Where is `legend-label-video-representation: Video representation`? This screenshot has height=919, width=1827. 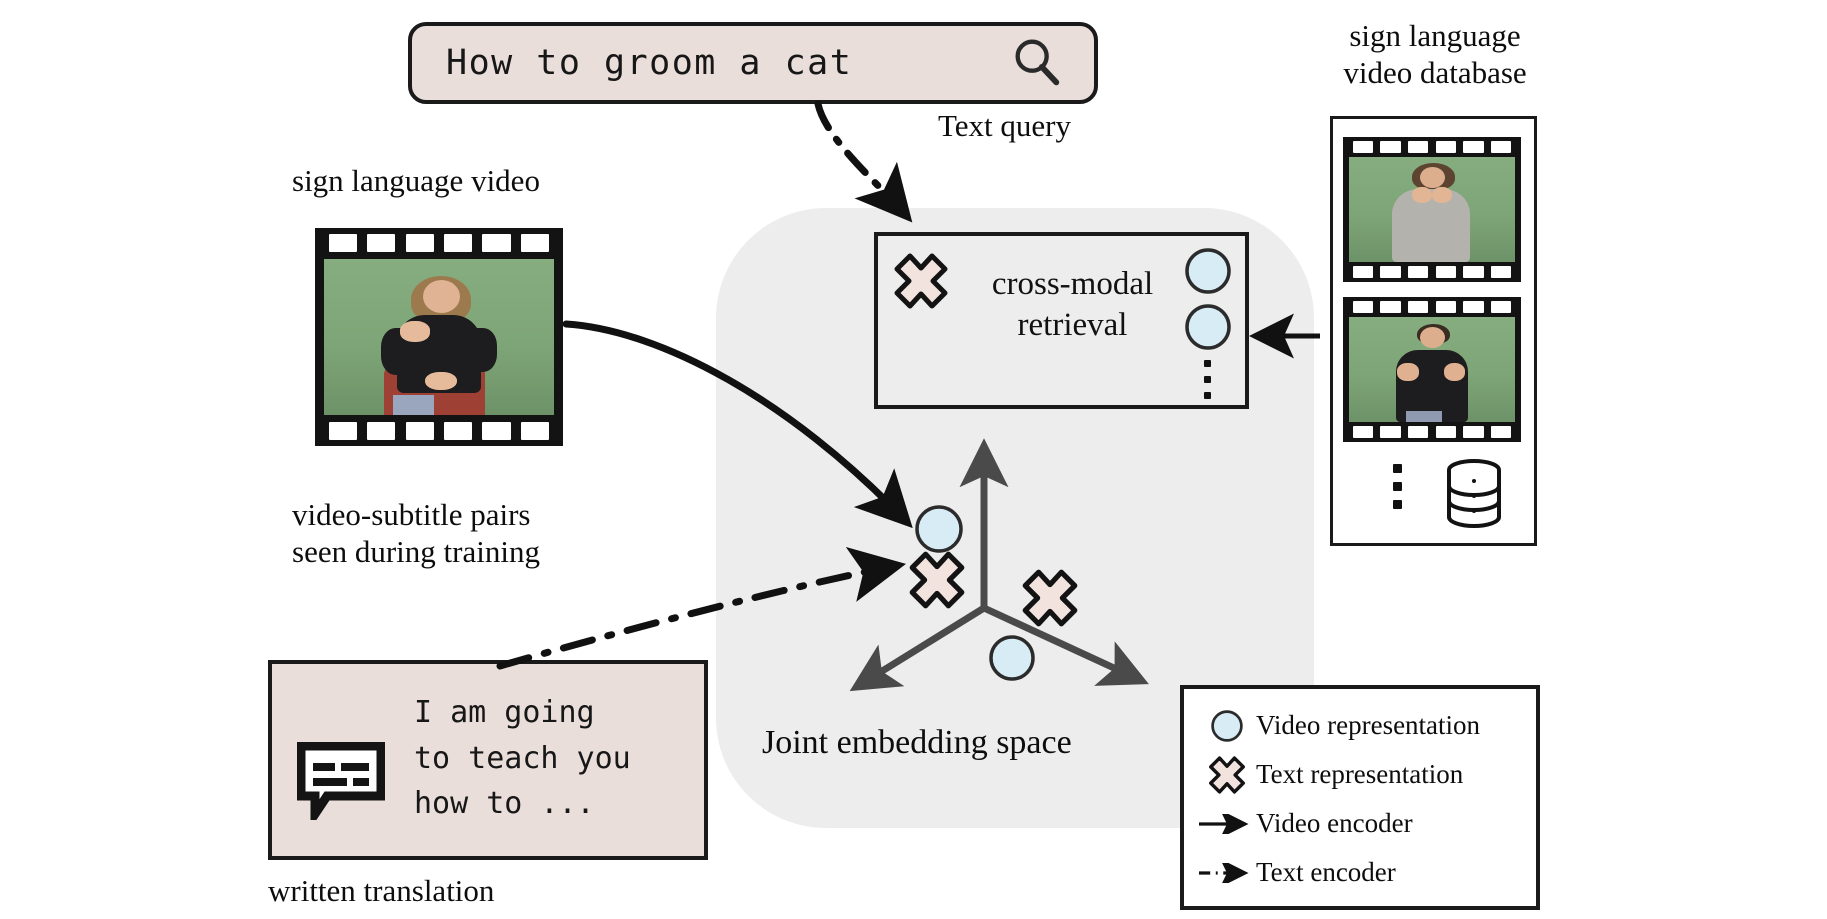 legend-label-video-representation: Video representation is located at coordinates (1368, 725).